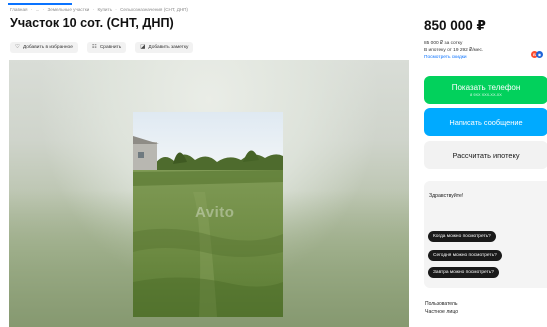  What do you see at coordinates (465, 255) in the screenshot?
I see `quick-reply-today: Сегодня можно посмотреть?` at bounding box center [465, 255].